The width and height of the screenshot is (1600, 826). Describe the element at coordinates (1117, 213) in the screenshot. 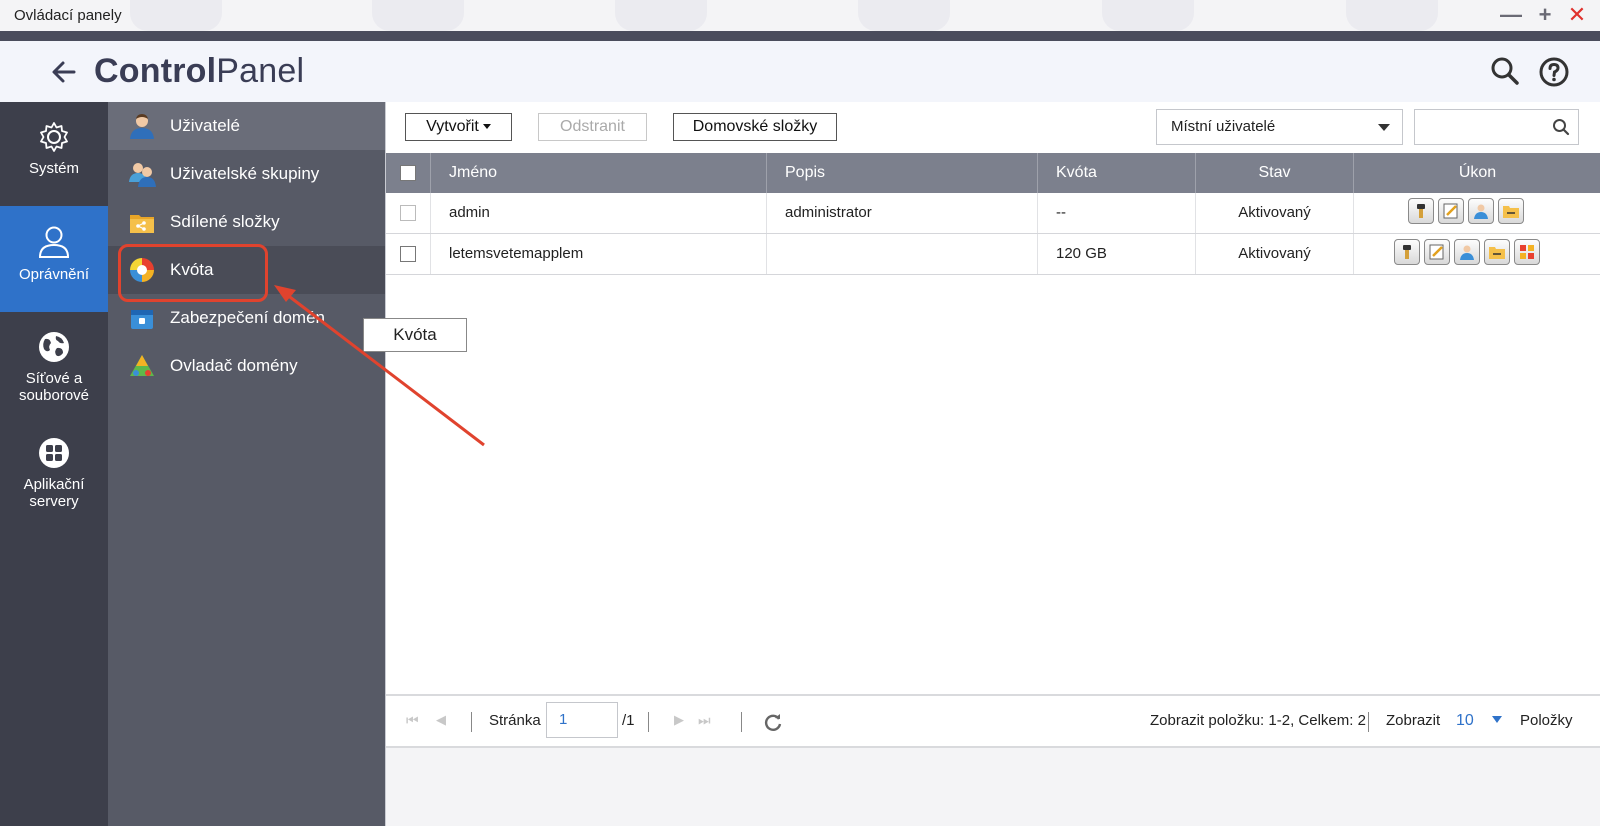

I see `cell-quota: --` at that location.